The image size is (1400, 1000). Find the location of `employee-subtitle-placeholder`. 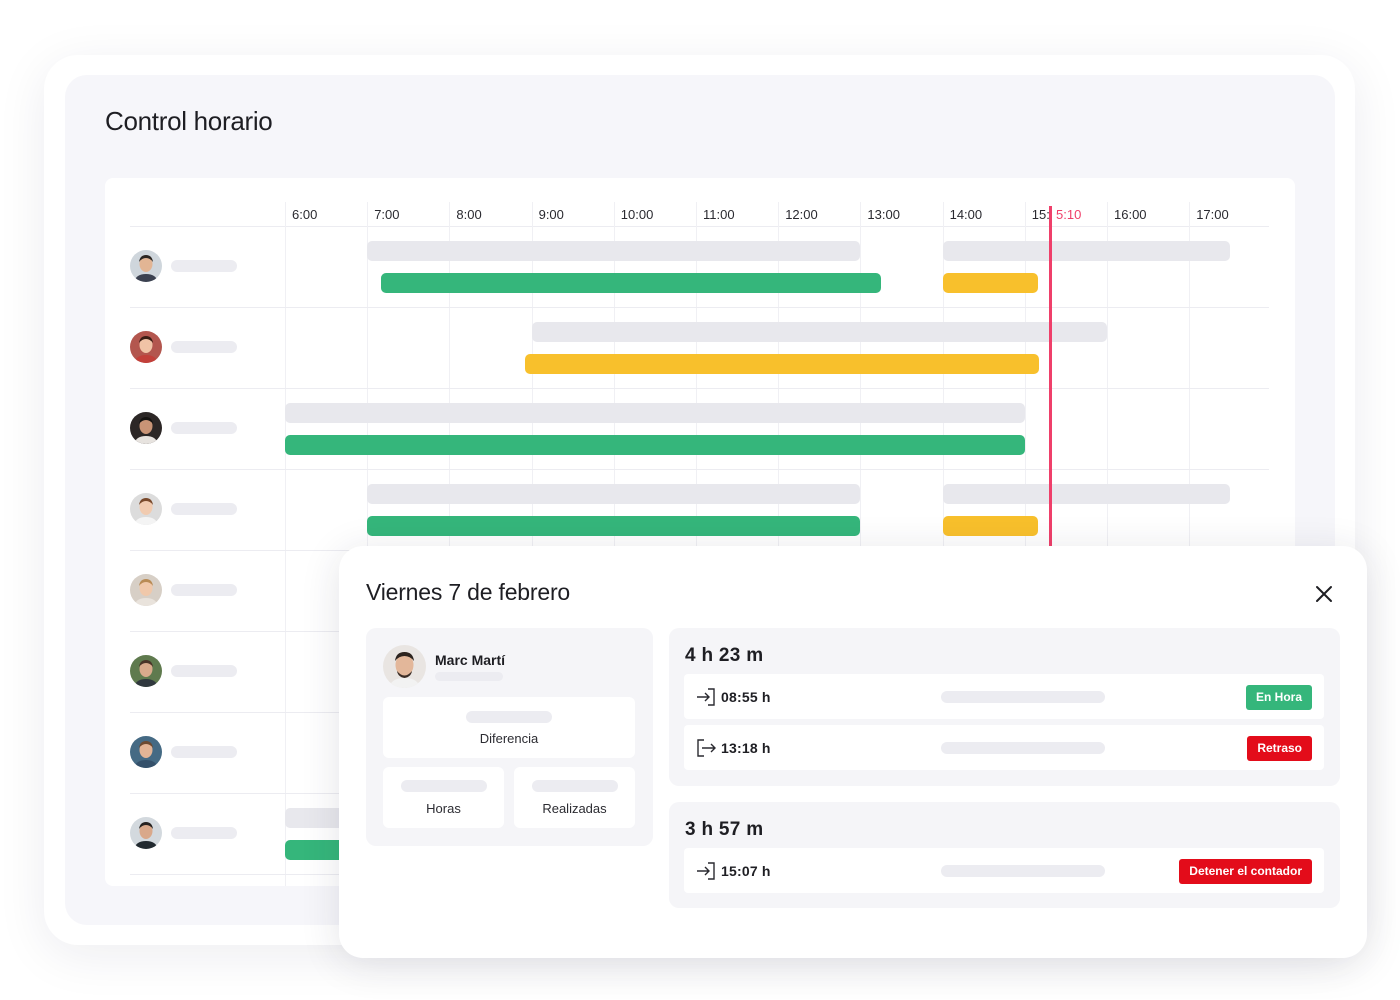

employee-subtitle-placeholder is located at coordinates (469, 676).